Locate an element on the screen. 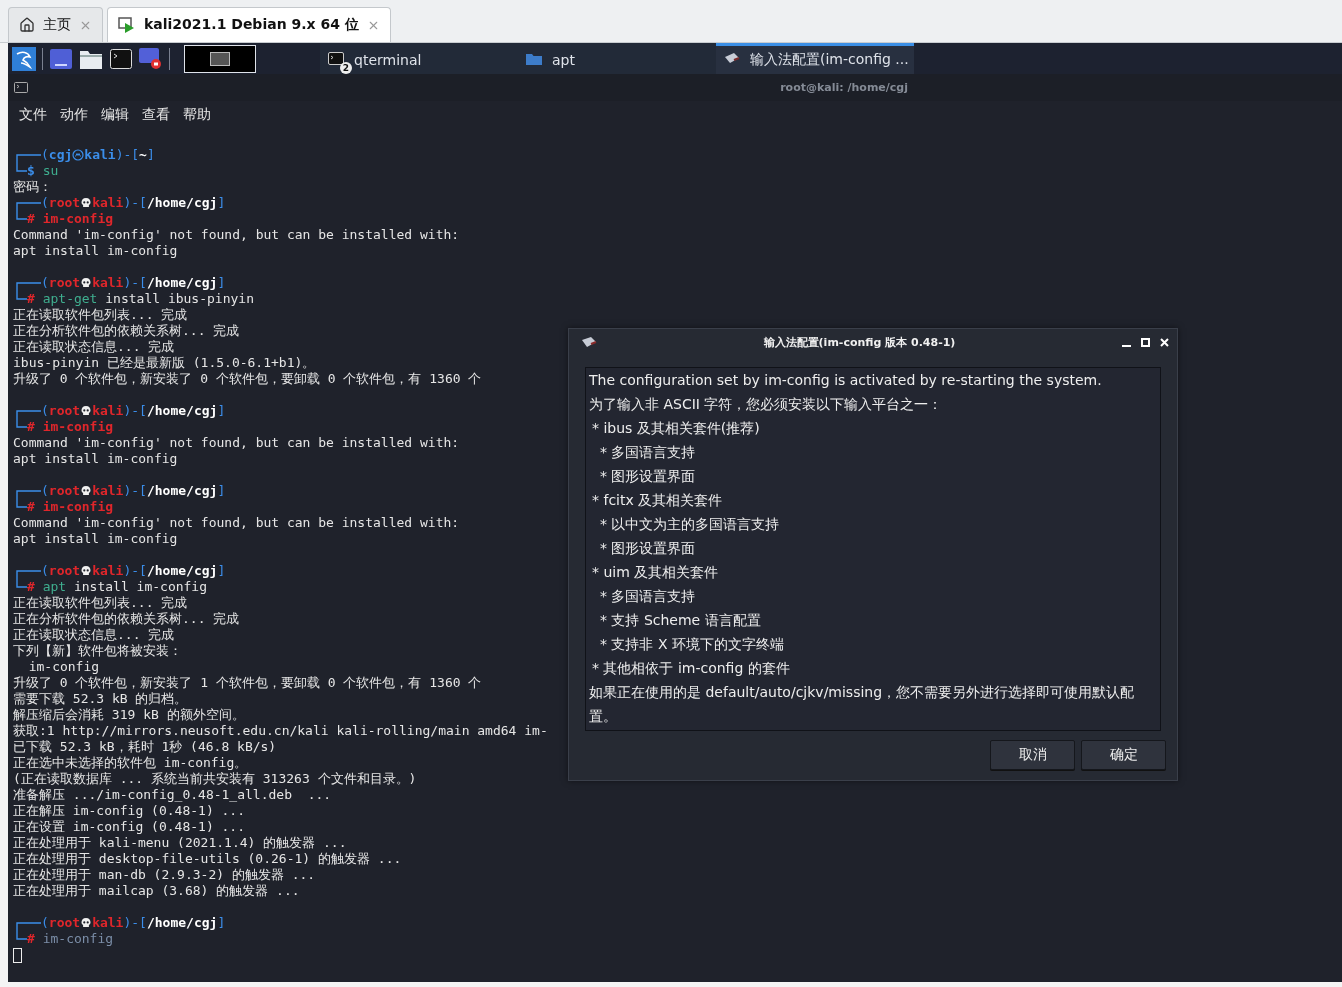  dialog-button: 确定 is located at coordinates (1123, 755).